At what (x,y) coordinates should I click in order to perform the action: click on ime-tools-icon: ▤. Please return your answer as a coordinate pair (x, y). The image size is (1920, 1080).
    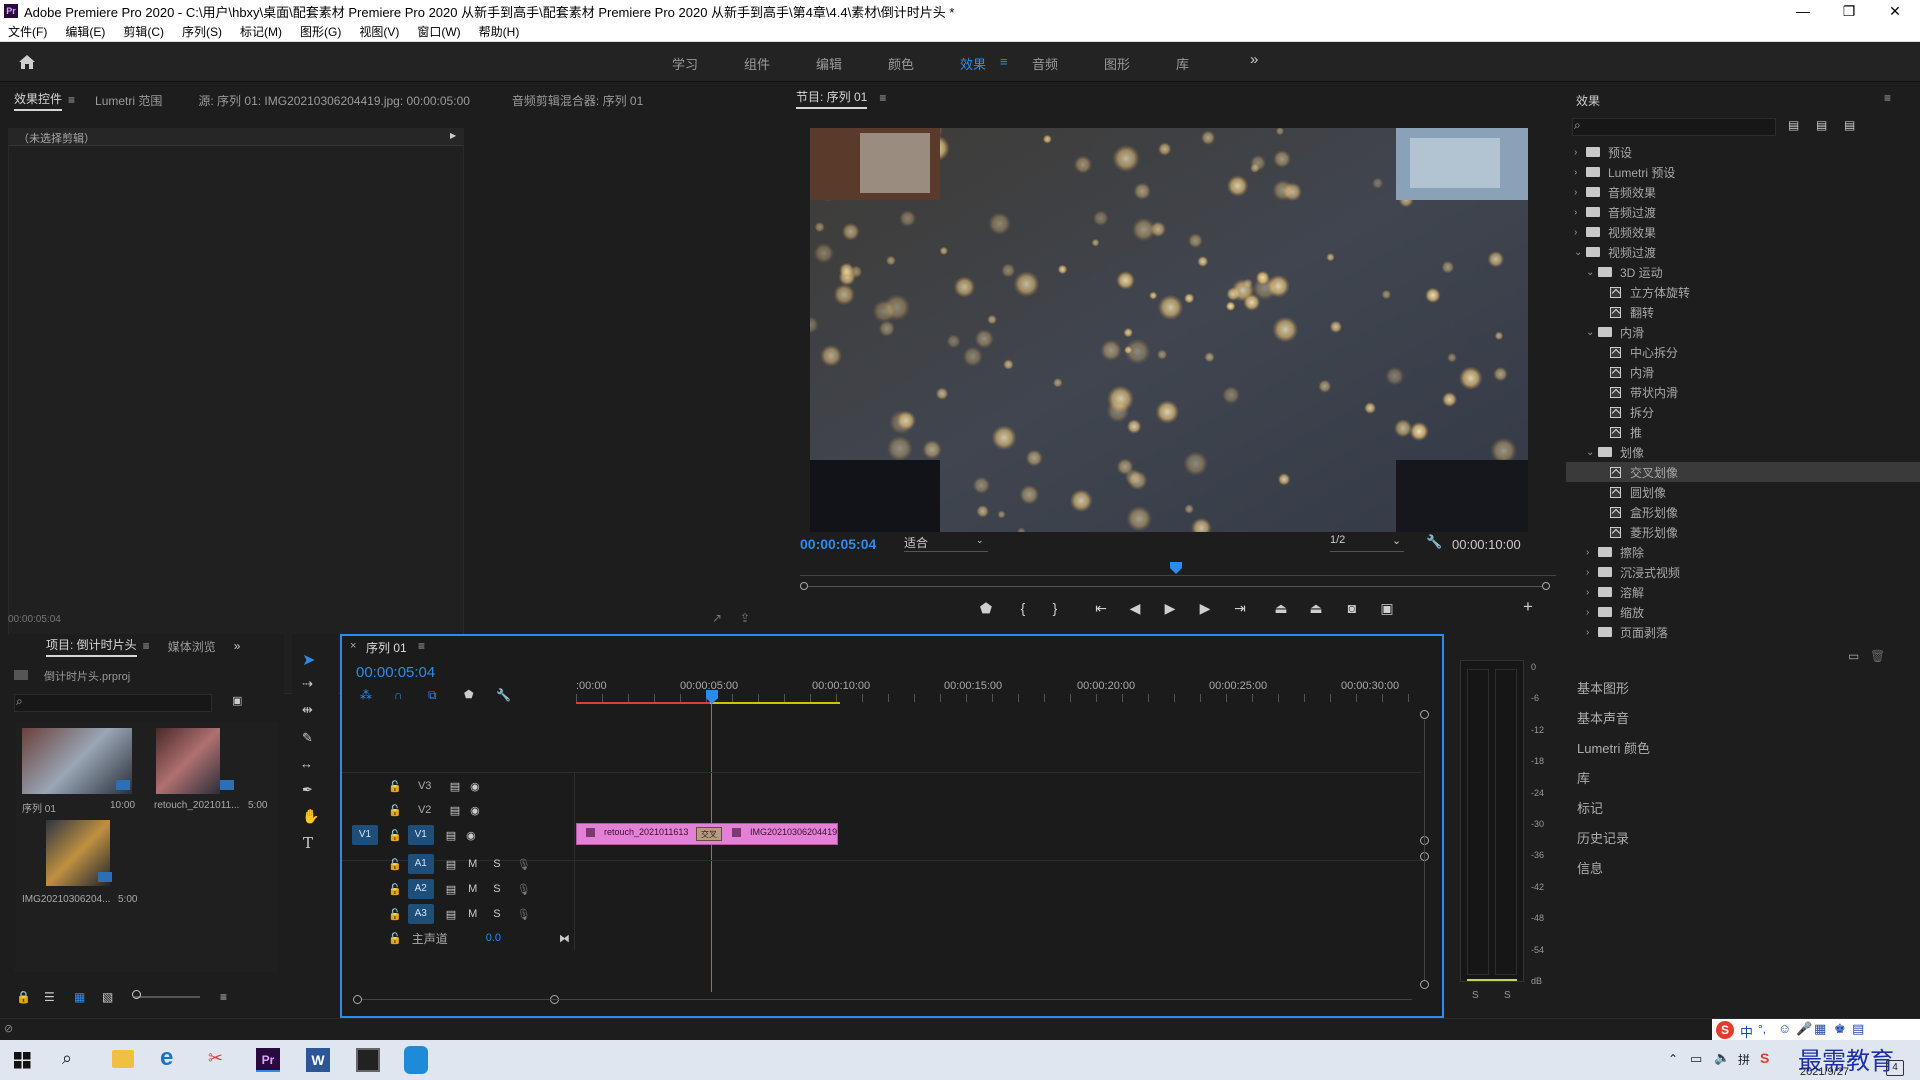
    Looking at the image, I should click on (1858, 1029).